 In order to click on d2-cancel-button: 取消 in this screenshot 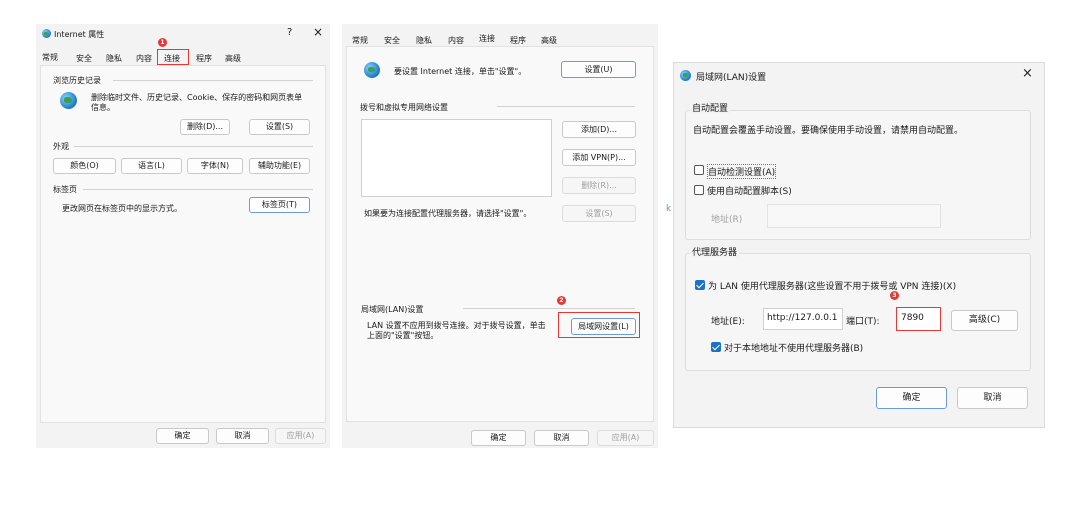, I will do `click(561, 438)`.